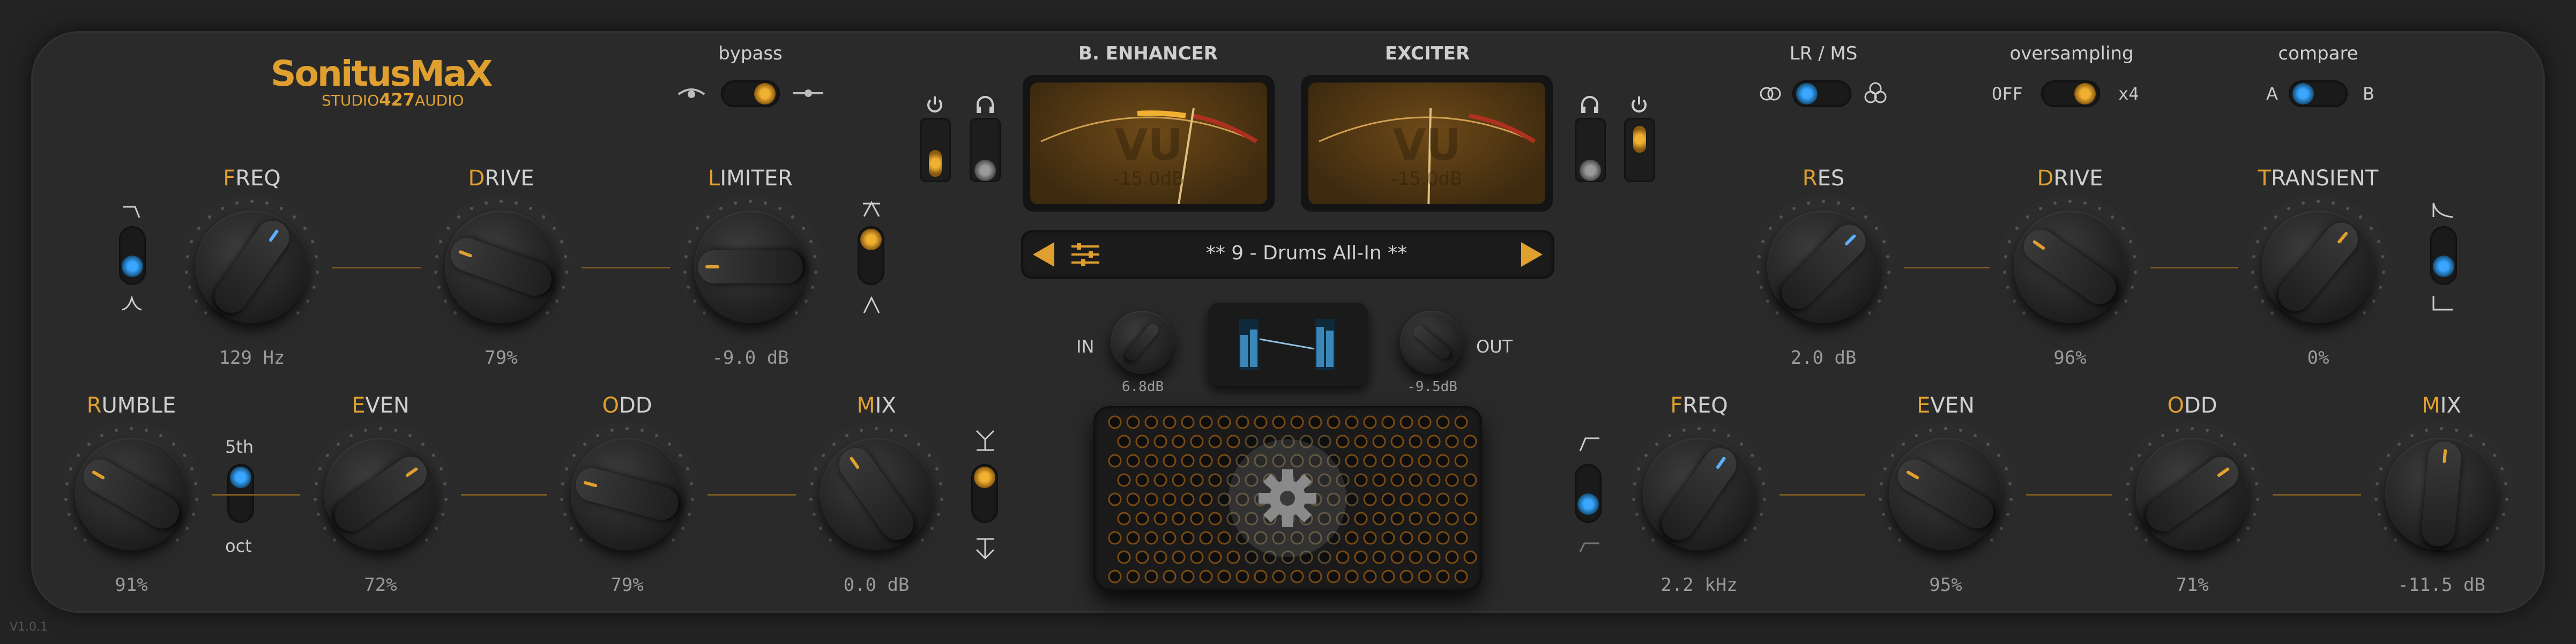 This screenshot has height=644, width=2576. I want to click on enhancer-power-button, so click(935, 150).